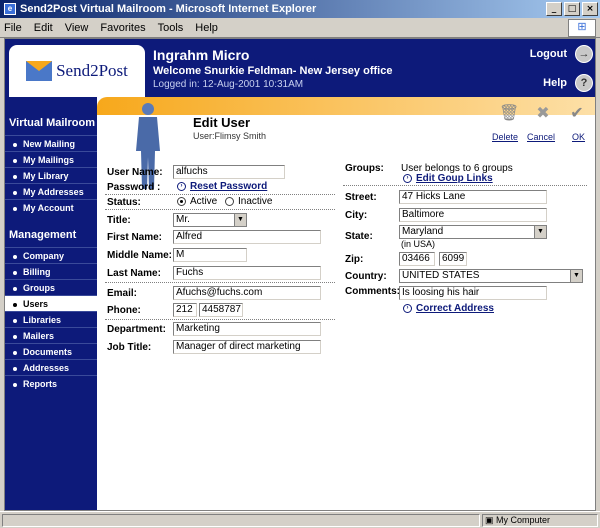 The height and width of the screenshot is (528, 600). What do you see at coordinates (555, 83) in the screenshot?
I see `help-link: Help` at bounding box center [555, 83].